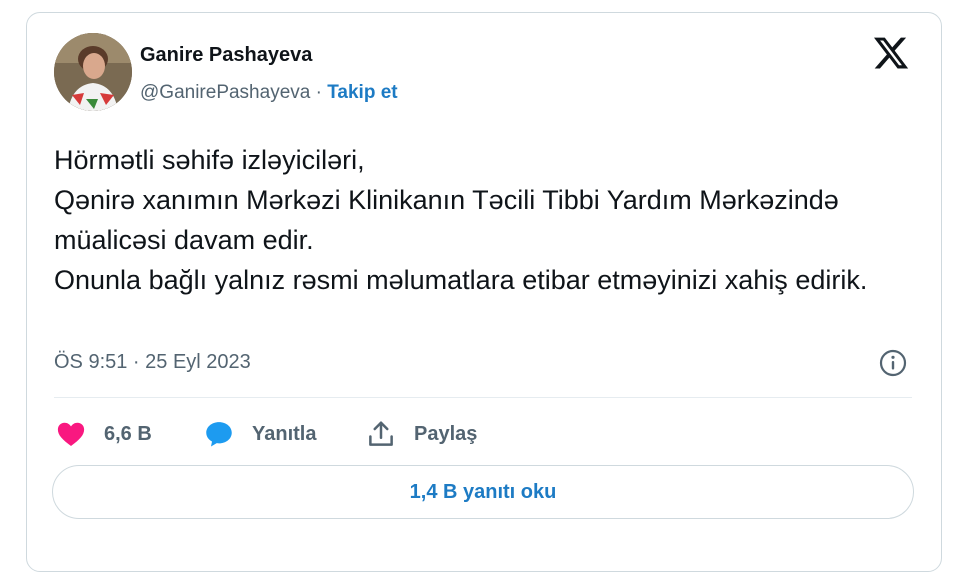  Describe the element at coordinates (891, 53) in the screenshot. I see `x-logo-icon` at that location.